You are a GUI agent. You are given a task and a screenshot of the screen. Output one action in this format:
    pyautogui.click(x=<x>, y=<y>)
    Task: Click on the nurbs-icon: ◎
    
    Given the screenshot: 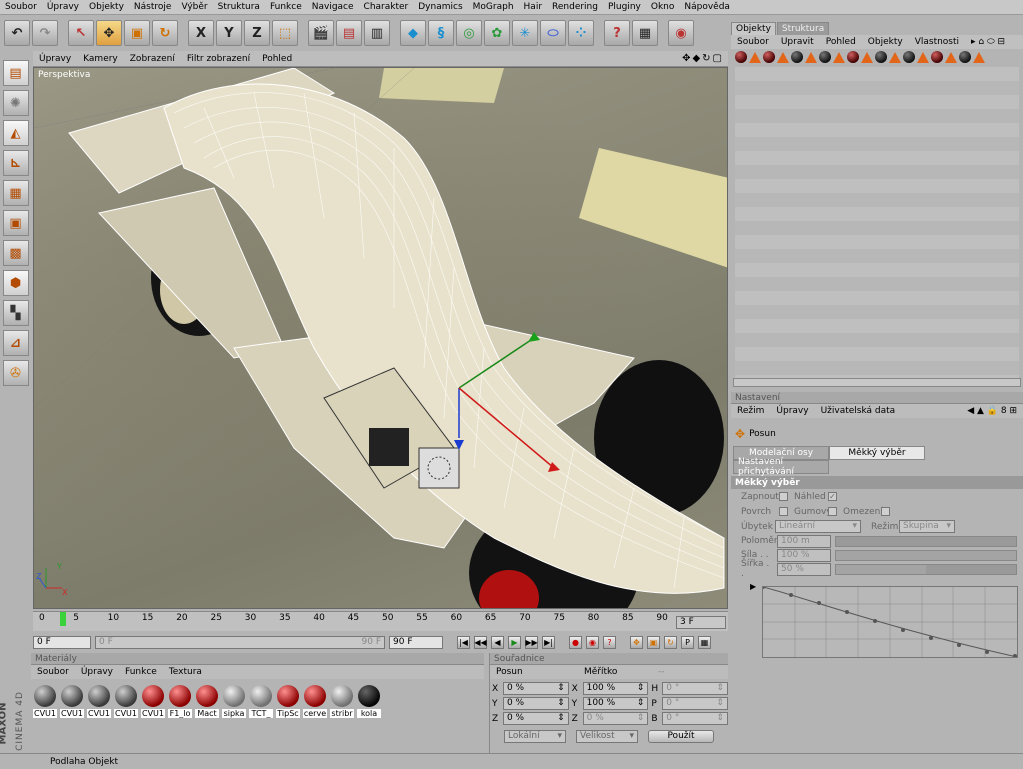 What is the action you would take?
    pyautogui.click(x=469, y=33)
    